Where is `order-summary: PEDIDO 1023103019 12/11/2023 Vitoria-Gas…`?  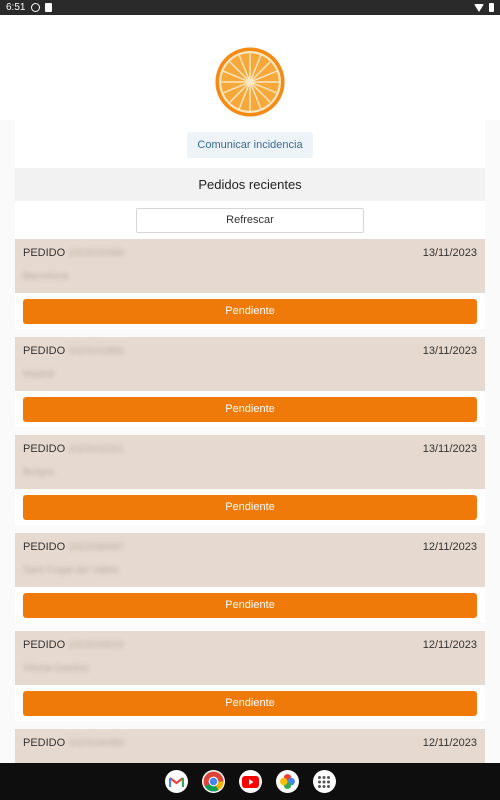 order-summary: PEDIDO 1023103019 12/11/2023 Vitoria-Gas… is located at coordinates (250, 658).